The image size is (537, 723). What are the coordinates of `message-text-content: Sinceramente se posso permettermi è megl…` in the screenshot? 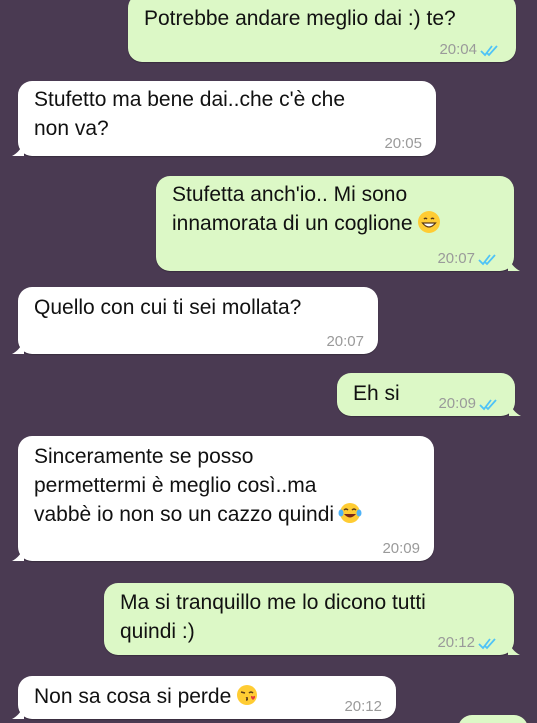 It's located at (184, 485).